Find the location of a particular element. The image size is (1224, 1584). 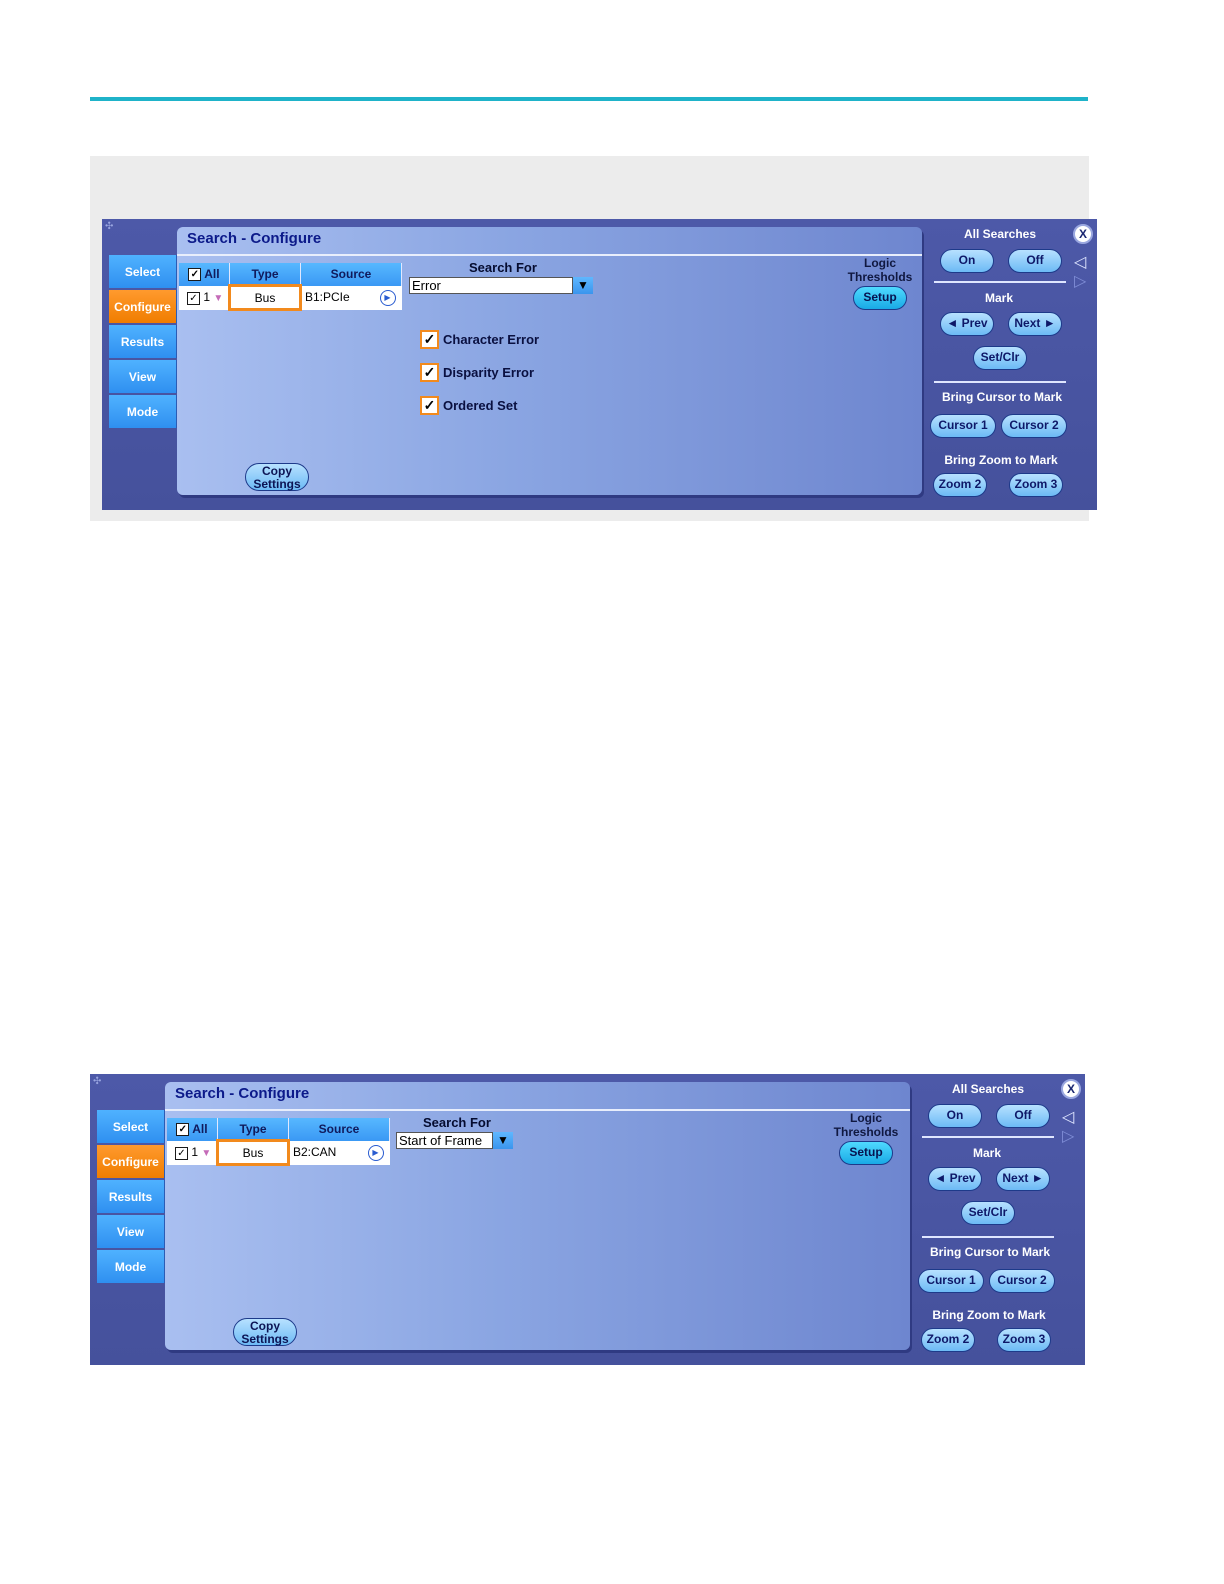

search-for-value: Error is located at coordinates (491, 285).